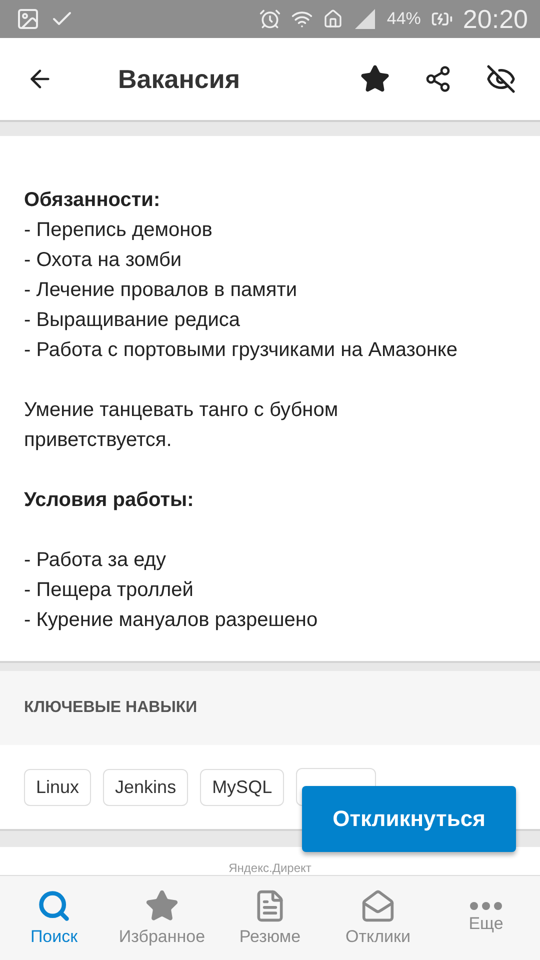  What do you see at coordinates (58, 787) in the screenshot?
I see `skill-tag: Linux` at bounding box center [58, 787].